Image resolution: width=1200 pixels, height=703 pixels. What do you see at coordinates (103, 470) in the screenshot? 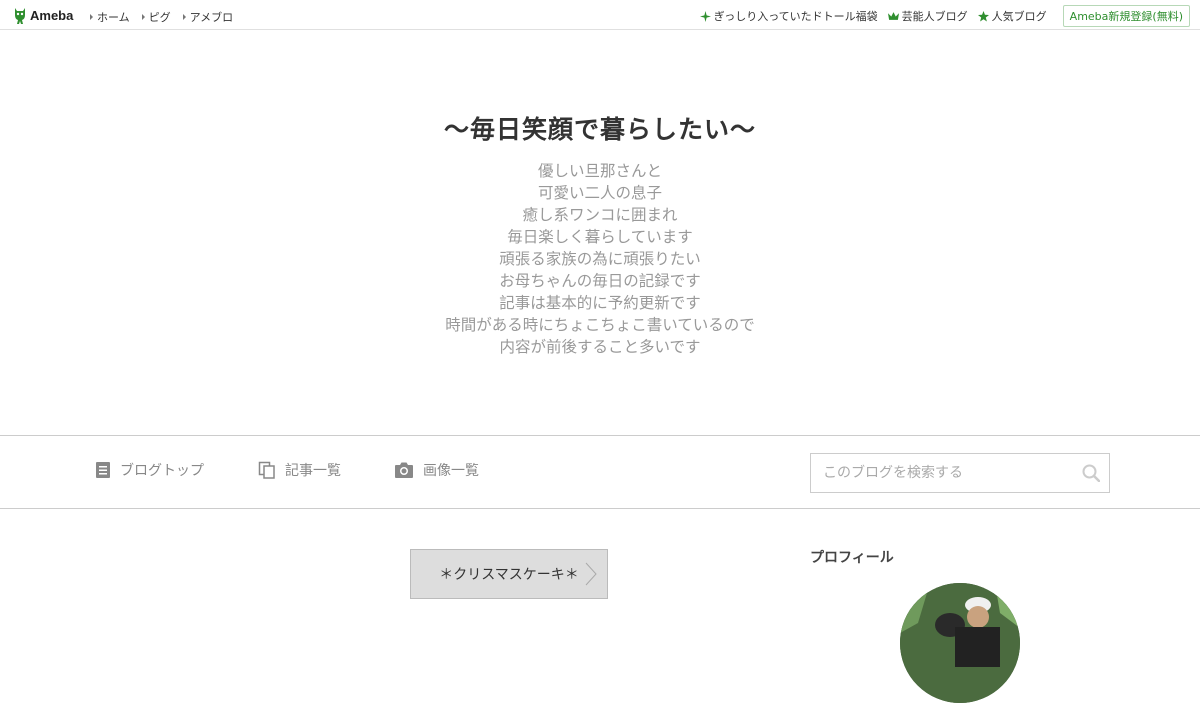
I see `document-icon` at bounding box center [103, 470].